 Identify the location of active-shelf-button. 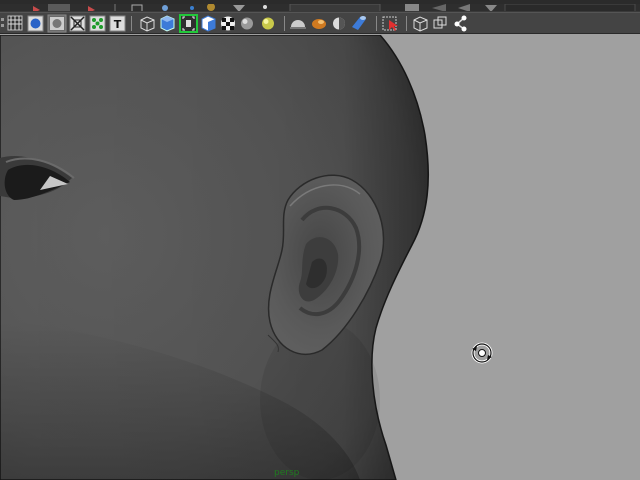
(59, 8).